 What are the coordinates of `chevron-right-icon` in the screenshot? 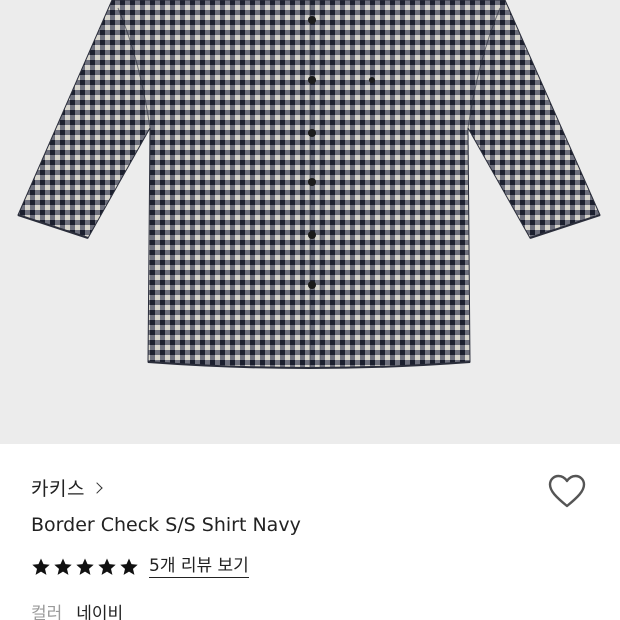 It's located at (97, 488).